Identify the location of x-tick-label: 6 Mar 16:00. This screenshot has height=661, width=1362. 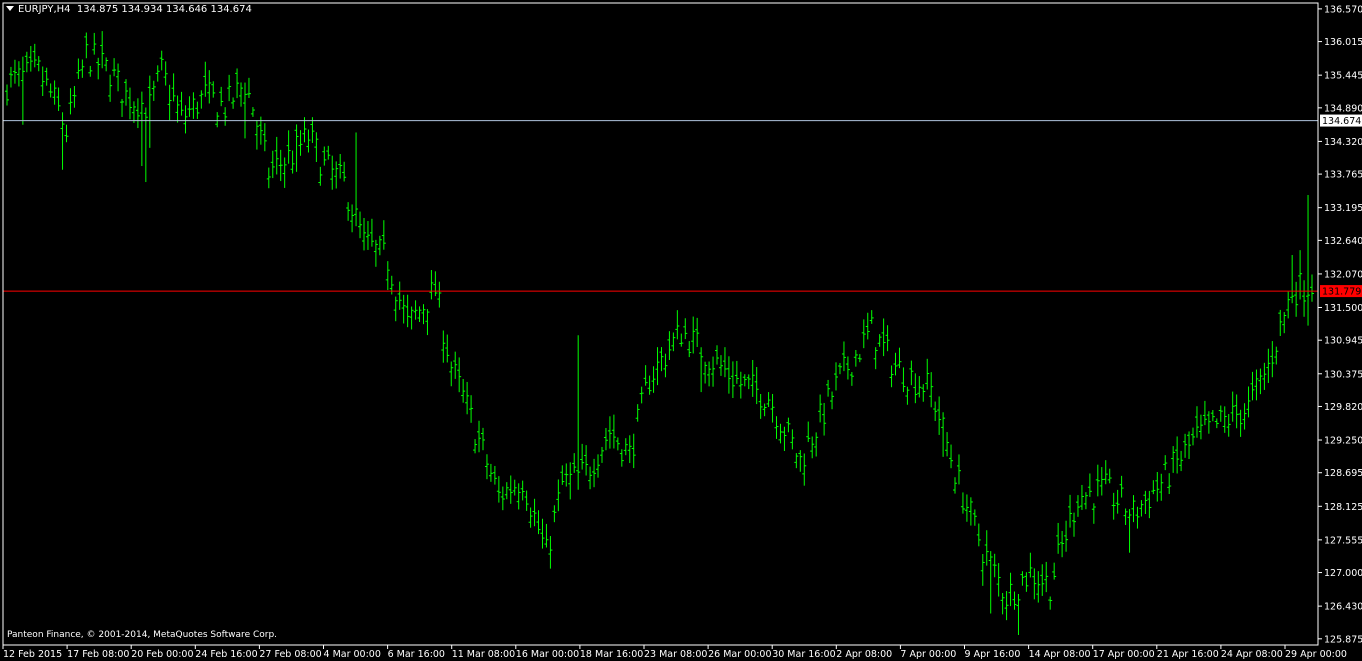
(416, 654).